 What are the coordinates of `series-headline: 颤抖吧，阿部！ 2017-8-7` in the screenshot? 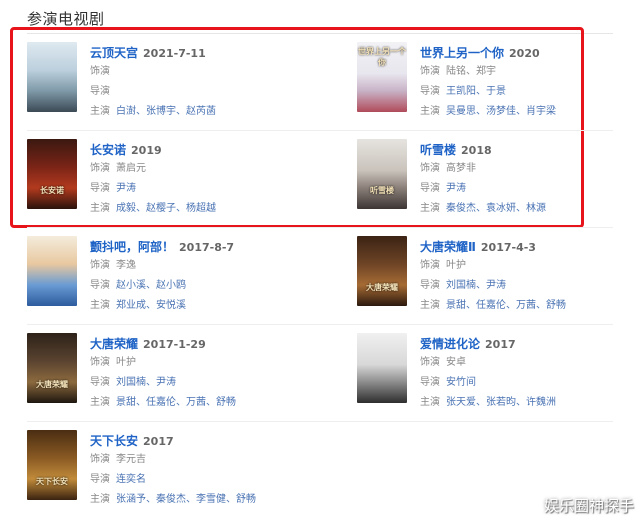 It's located at (210, 246).